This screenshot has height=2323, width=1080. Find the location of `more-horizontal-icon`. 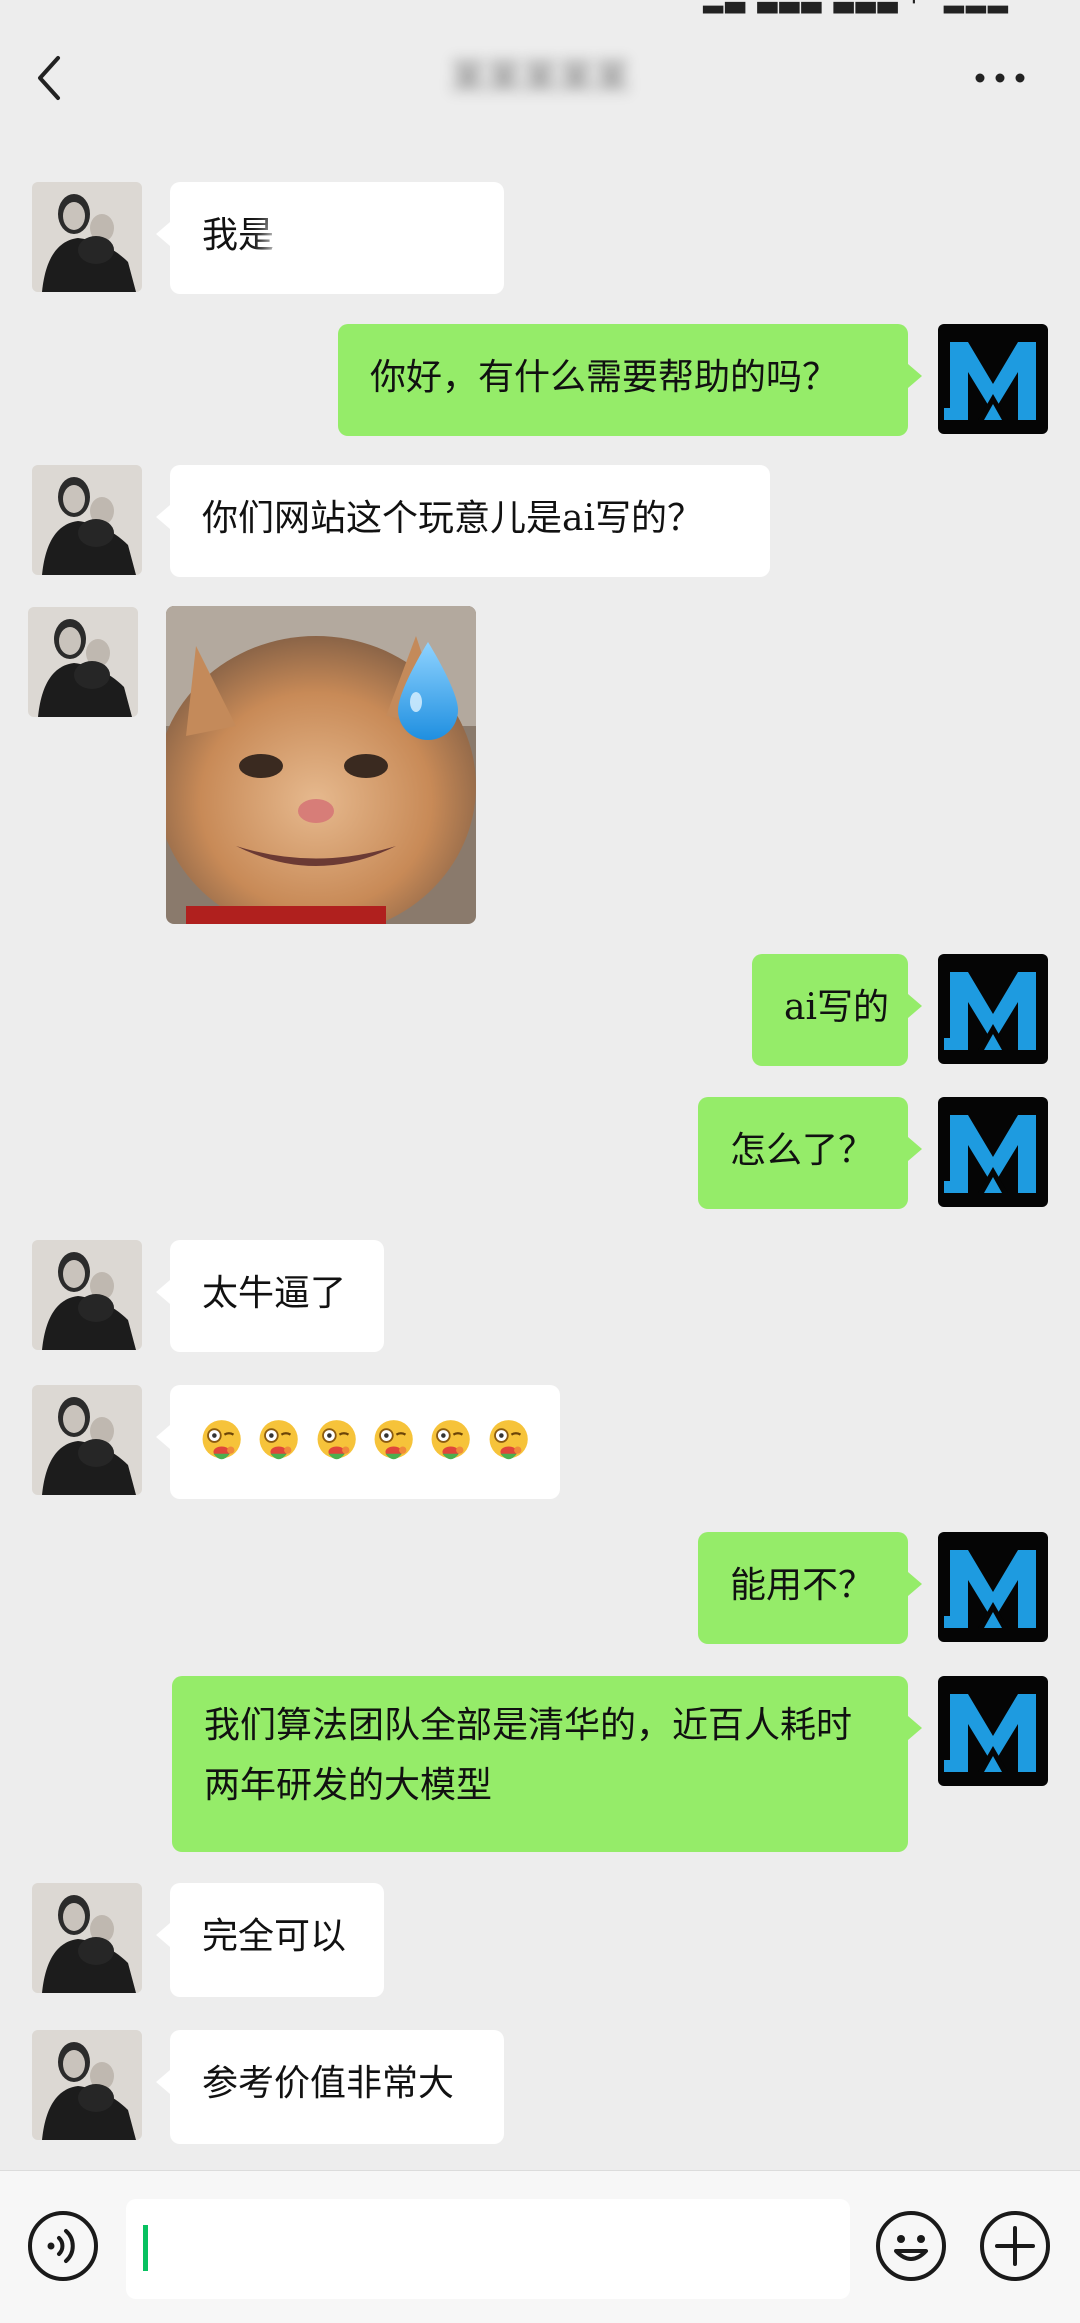

more-horizontal-icon is located at coordinates (1000, 78).